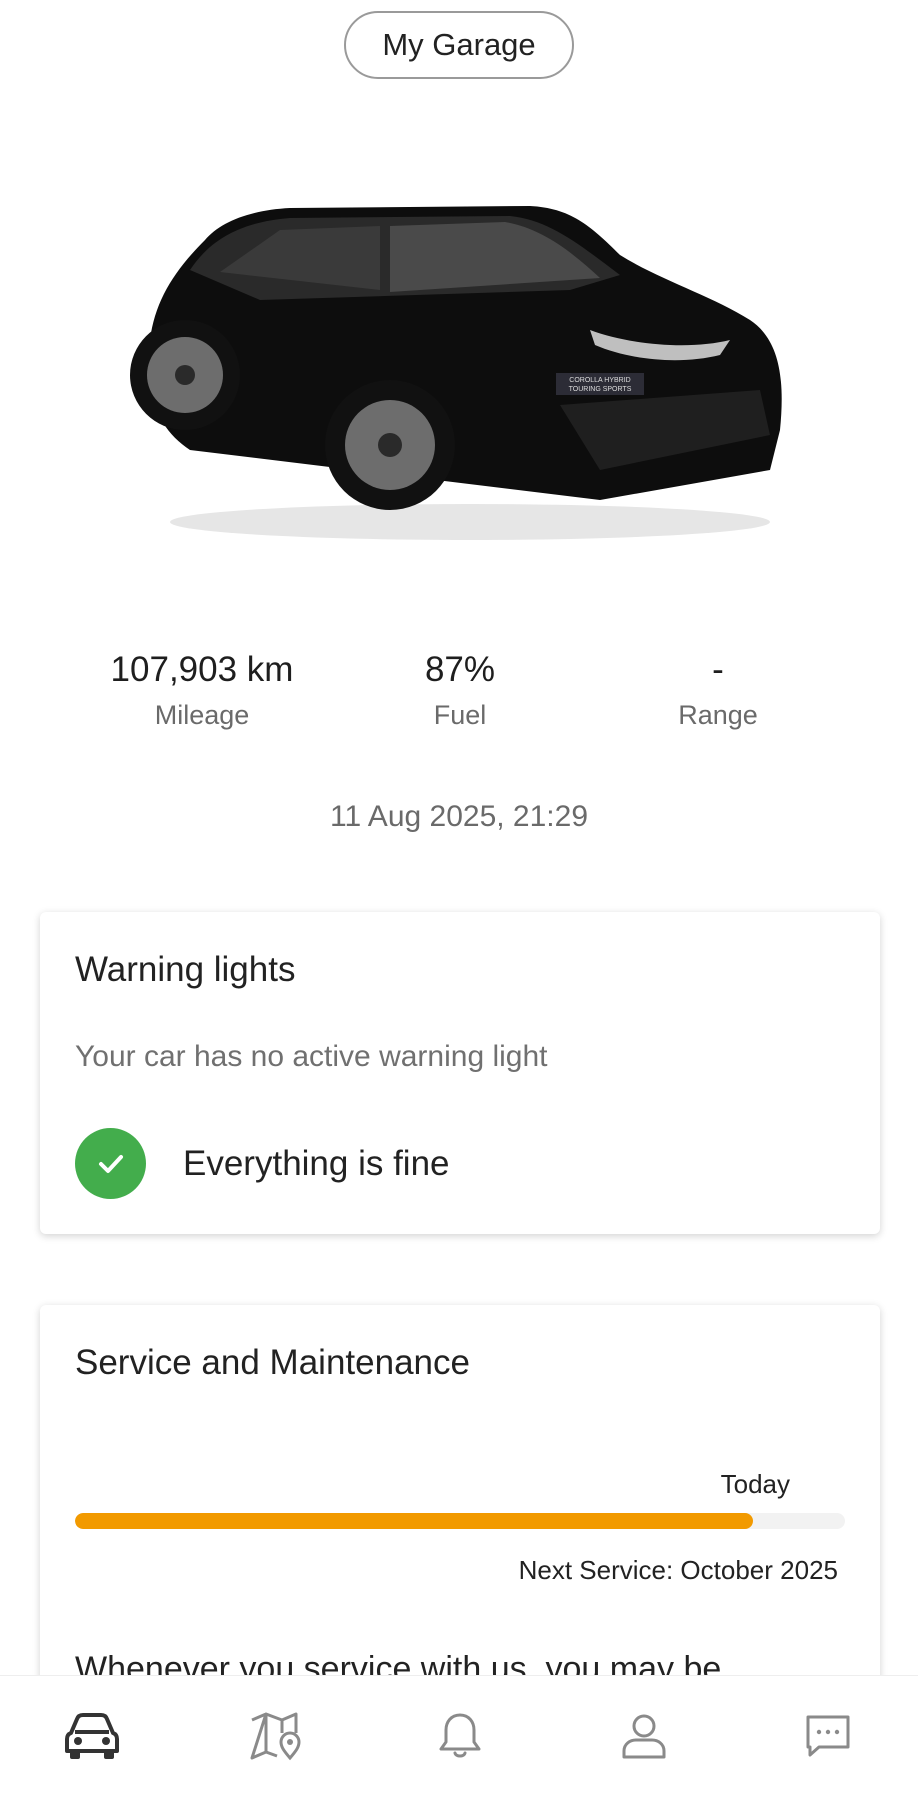 This screenshot has width=918, height=1801. I want to click on car-image: COROLLA HYBRID TOURING SPORTS, so click(460, 375).